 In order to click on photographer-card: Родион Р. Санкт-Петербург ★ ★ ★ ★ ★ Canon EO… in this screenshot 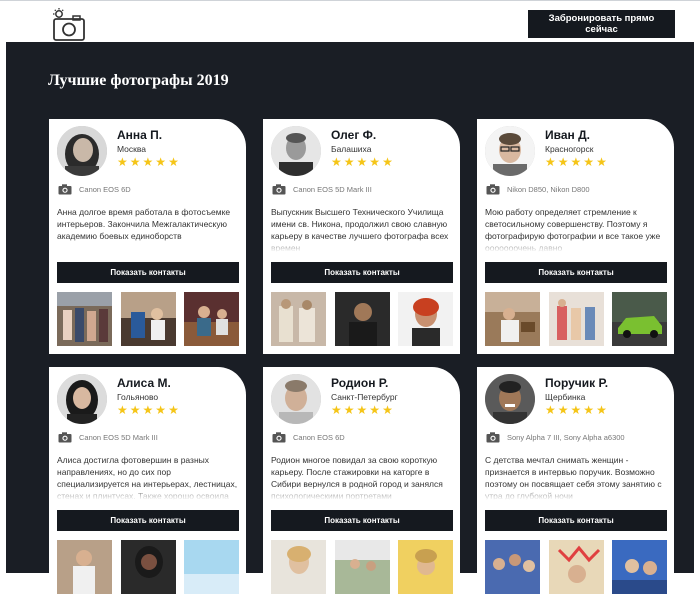, I will do `click(361, 484)`.